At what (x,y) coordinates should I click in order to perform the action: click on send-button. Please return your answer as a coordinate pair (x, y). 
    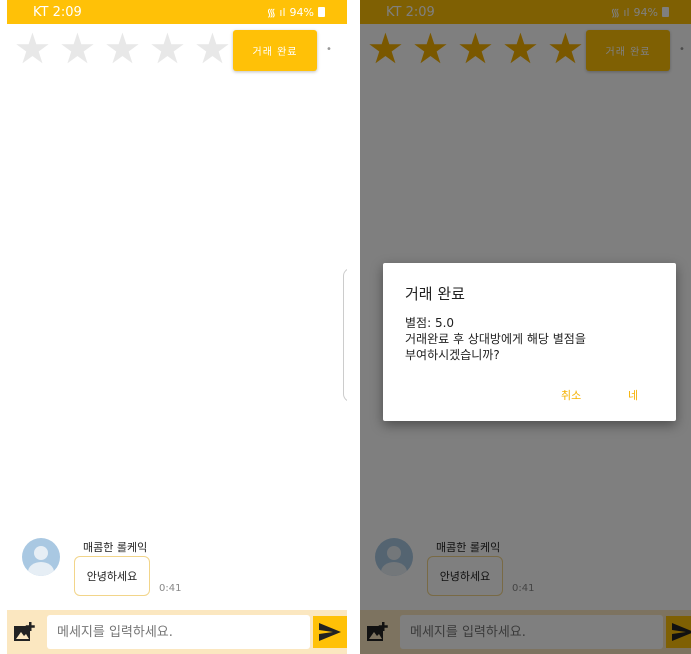
    Looking at the image, I should click on (330, 632).